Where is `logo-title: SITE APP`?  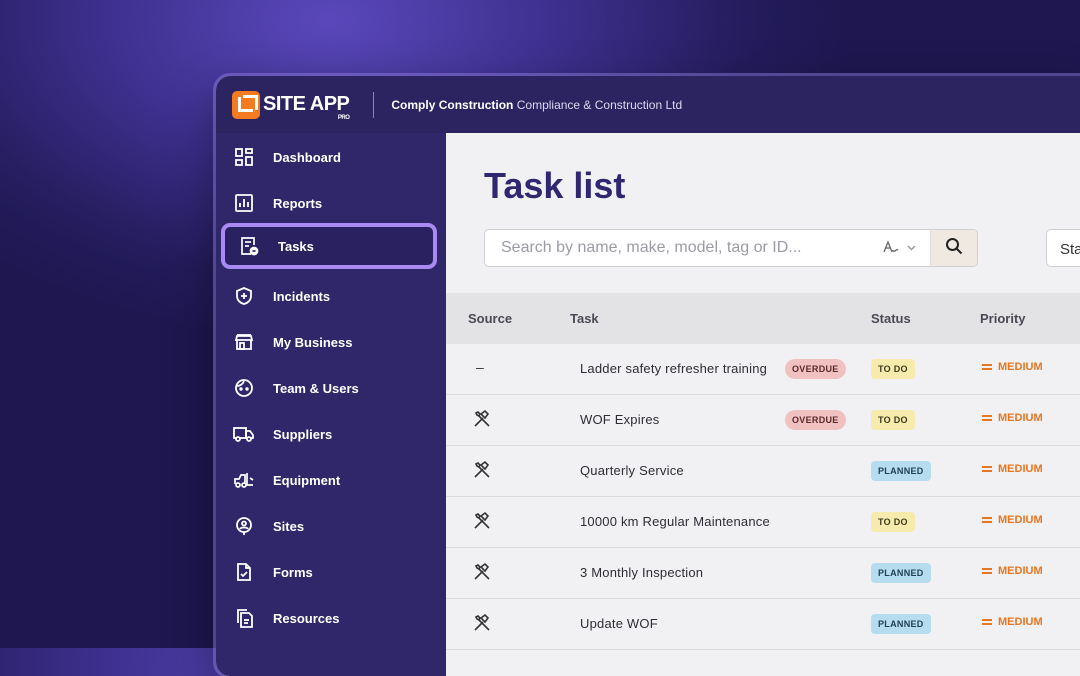 logo-title: SITE APP is located at coordinates (306, 104).